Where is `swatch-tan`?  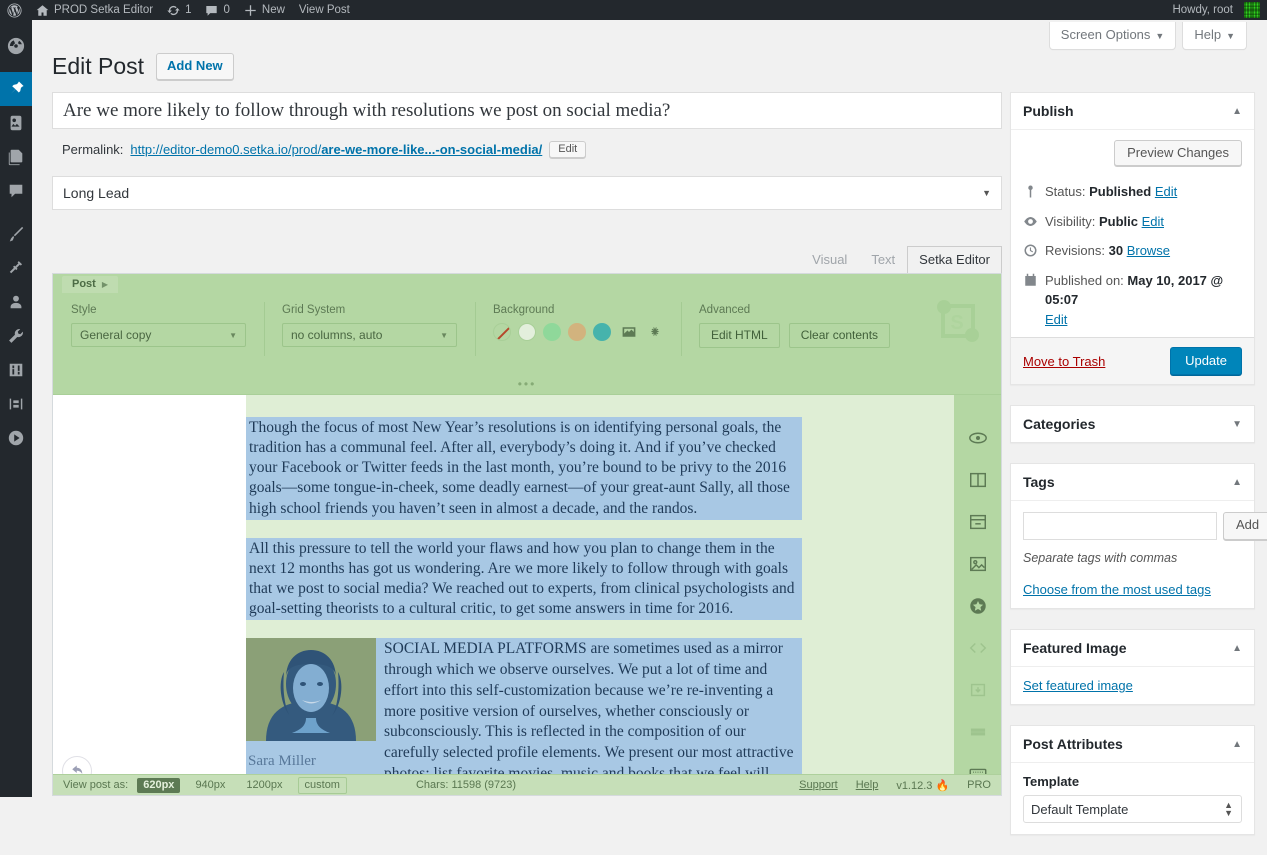
swatch-tan is located at coordinates (577, 332).